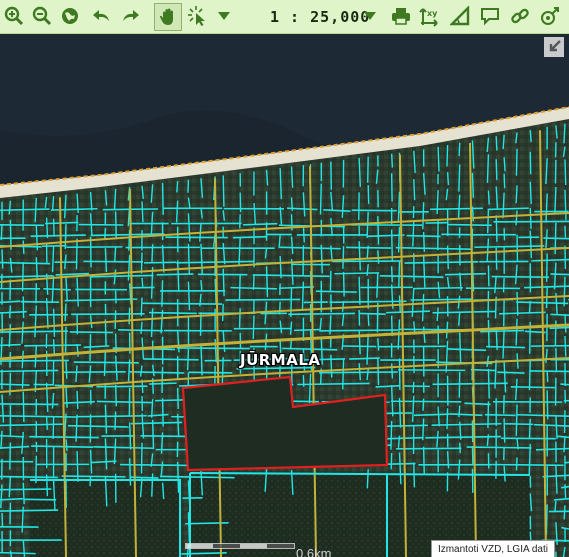 This screenshot has width=569, height=557. I want to click on scale-bar, so click(240, 546).